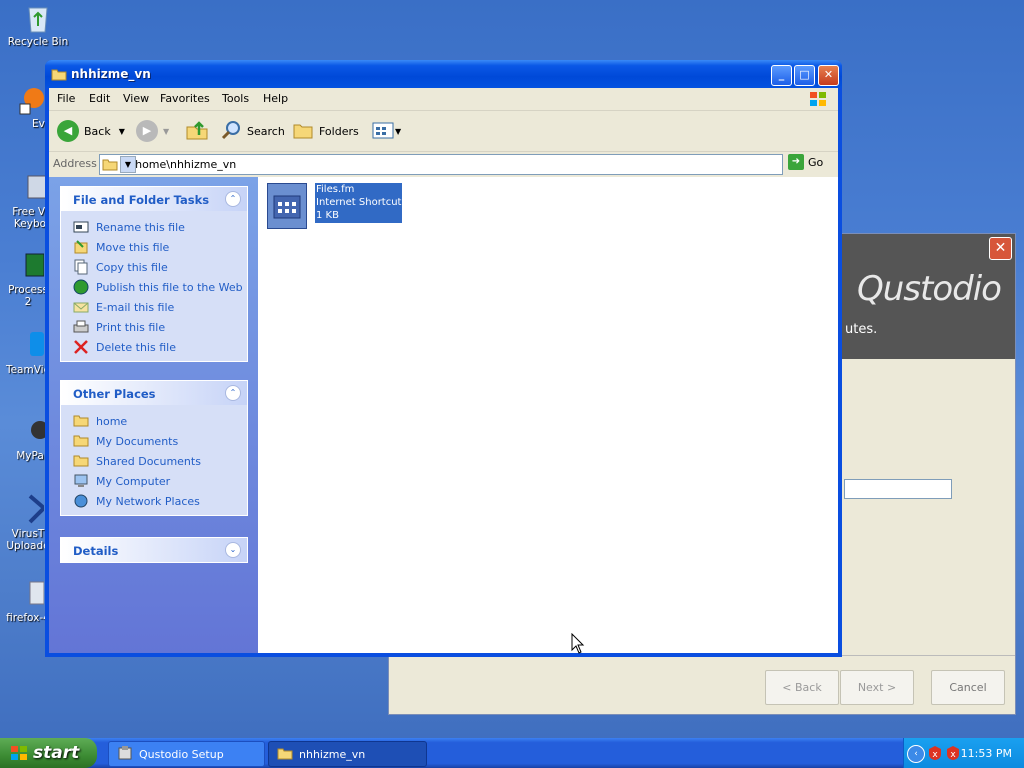 This screenshot has width=1024, height=768. I want to click on go-button: ➜ Go, so click(805, 162).